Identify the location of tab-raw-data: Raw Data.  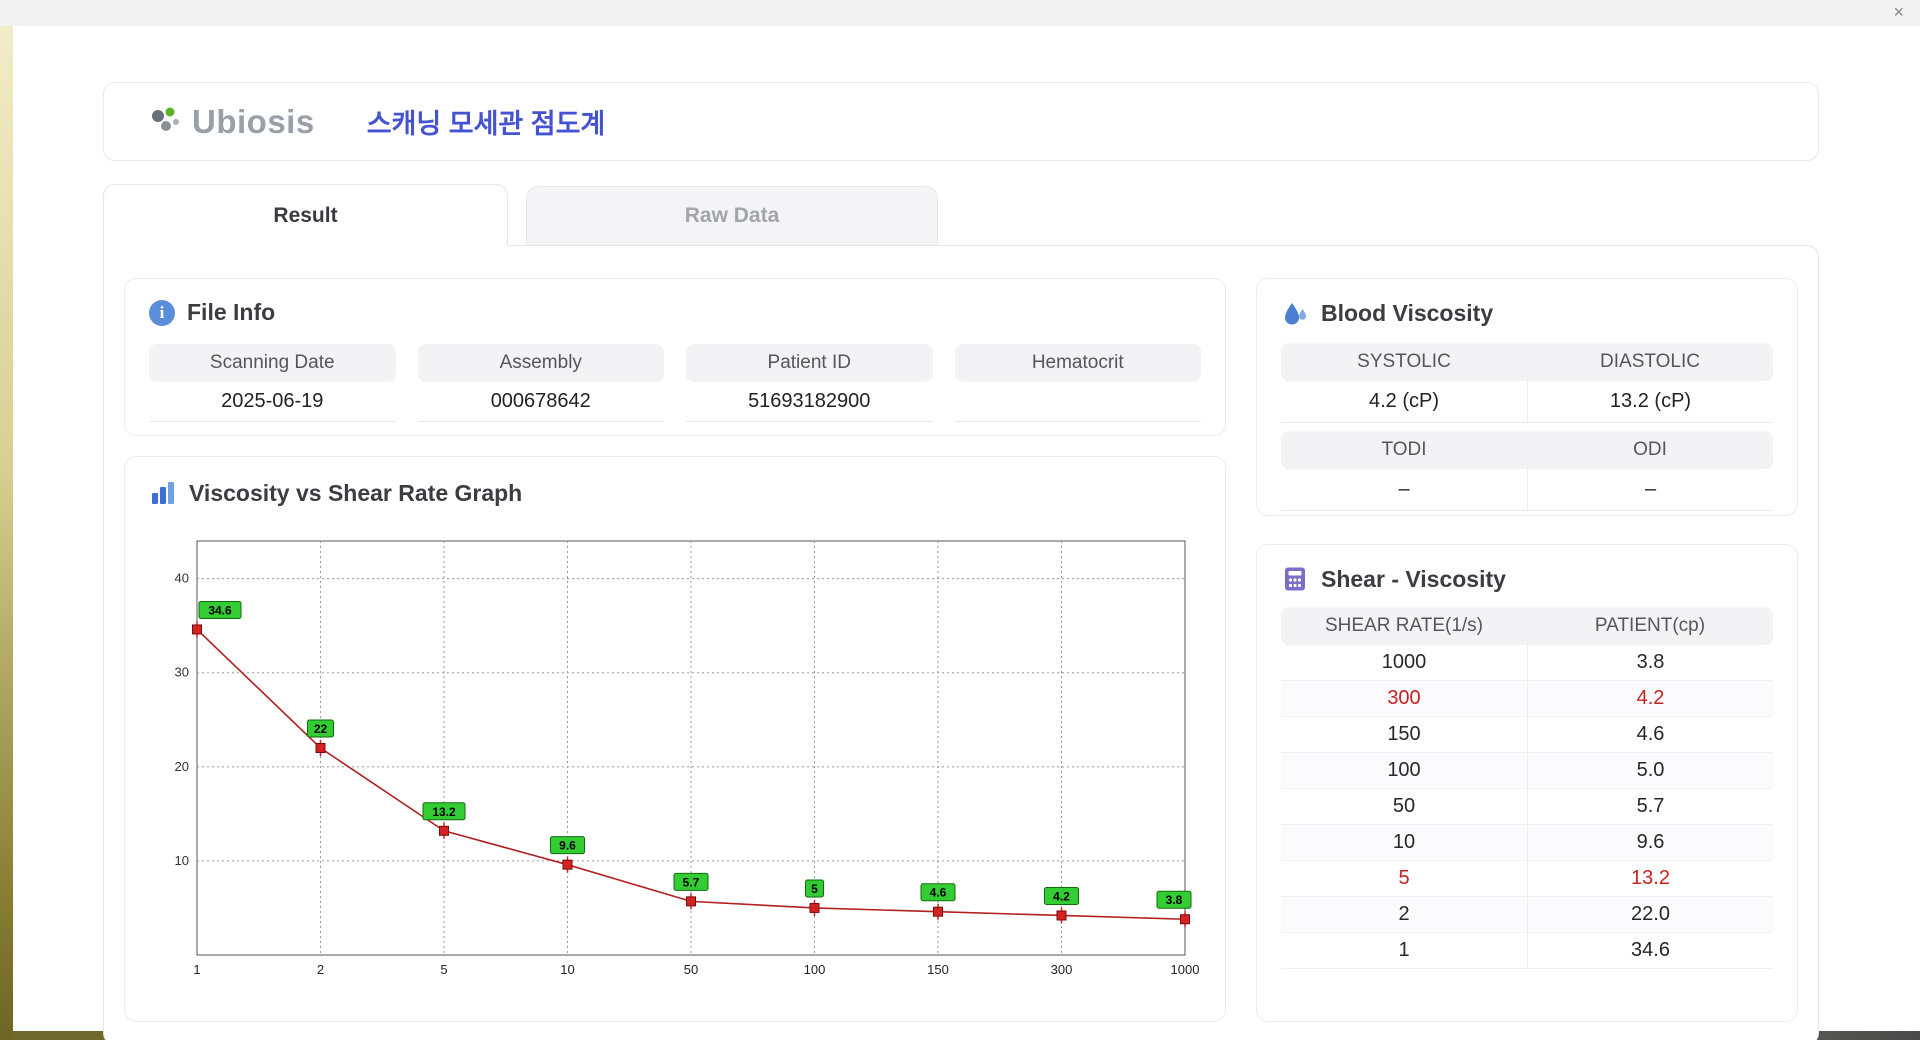
(732, 215).